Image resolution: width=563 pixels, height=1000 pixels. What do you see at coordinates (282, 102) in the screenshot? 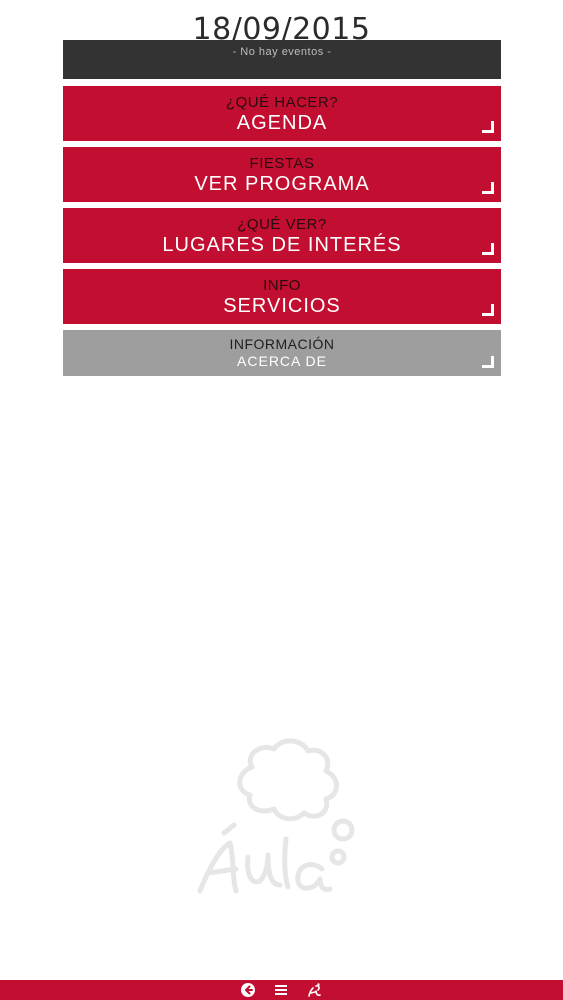
I see `menu-button-agenda-subtitle: ¿QUÉ HACER?` at bounding box center [282, 102].